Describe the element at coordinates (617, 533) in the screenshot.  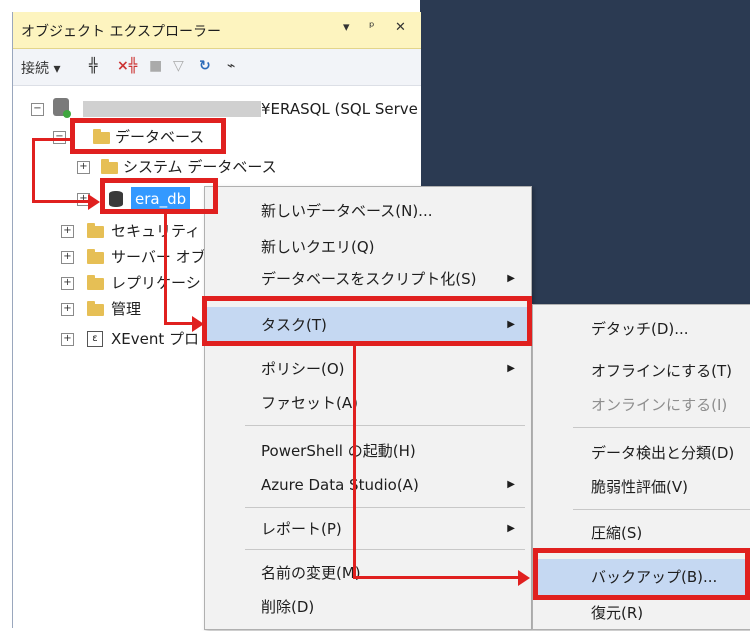
I see `menu-item-label: 圧縮(S)` at that location.